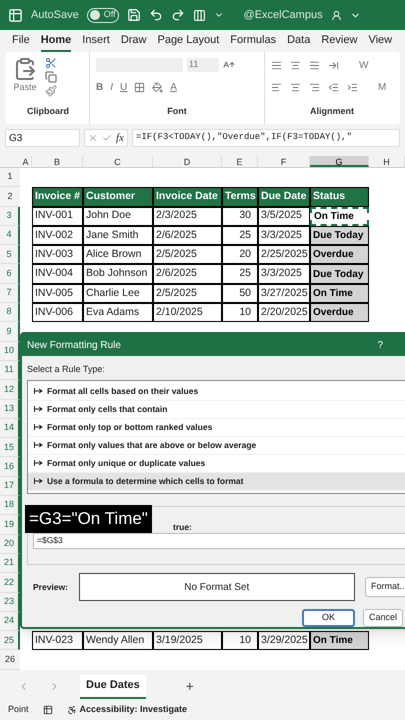 This screenshot has height=720, width=405. I want to click on row-header: 11, so click(10, 370).